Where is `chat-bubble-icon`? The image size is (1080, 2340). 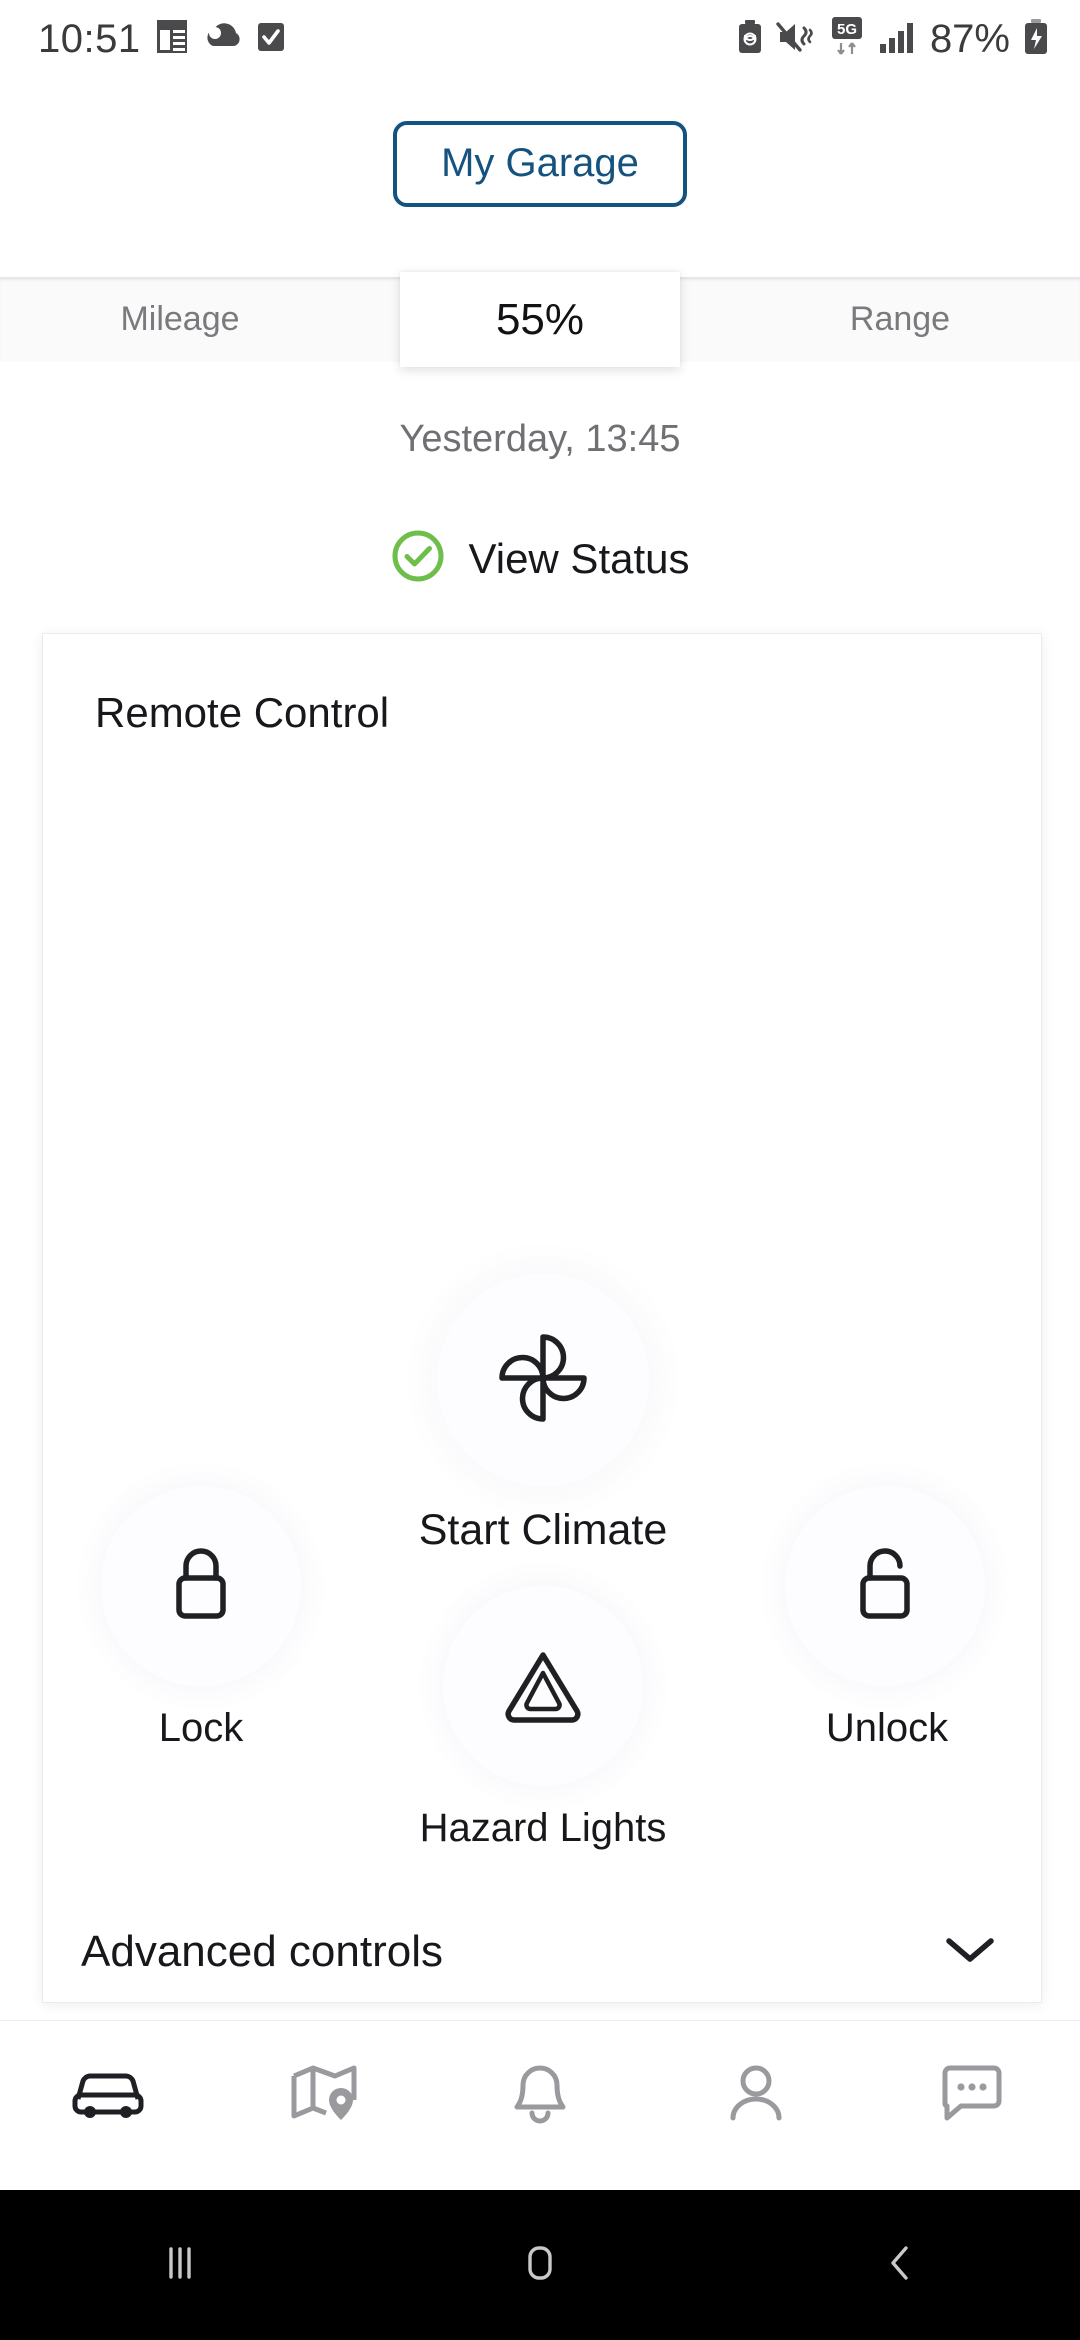
chat-bubble-icon is located at coordinates (972, 2095).